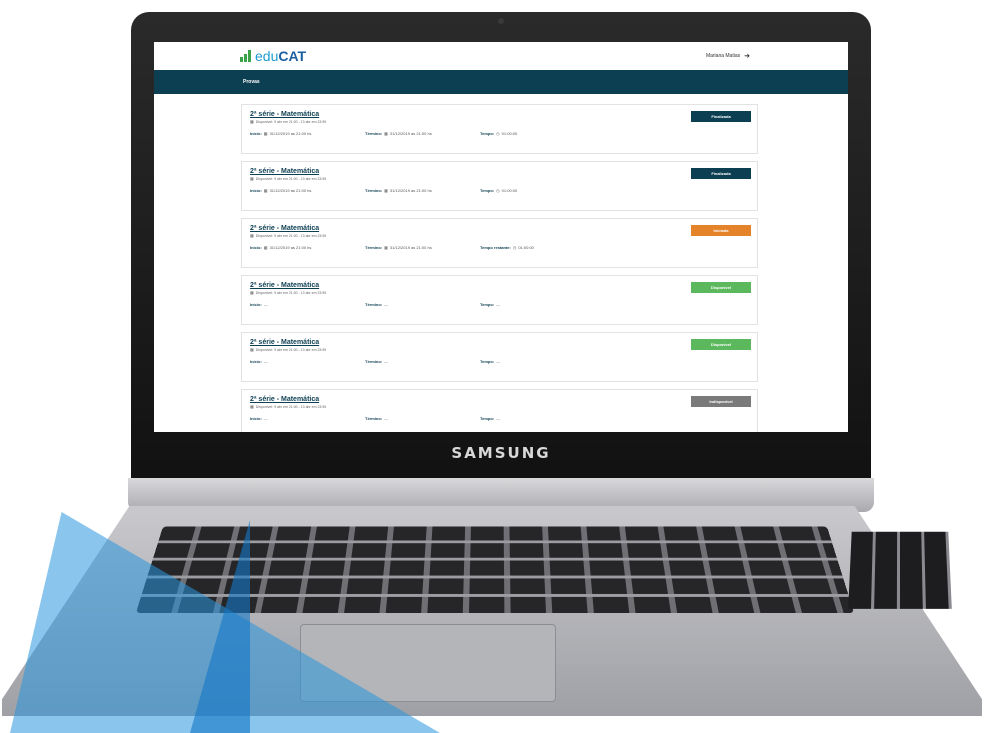 This screenshot has height=733, width=984. What do you see at coordinates (501, 56) in the screenshot?
I see `app-header: eduCAT Mariana Matias ➜` at bounding box center [501, 56].